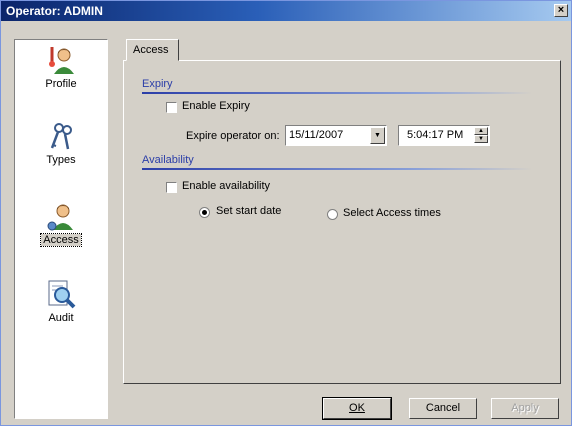 This screenshot has width=572, height=426. I want to click on sidebar-item-profile: Profile, so click(61, 67).